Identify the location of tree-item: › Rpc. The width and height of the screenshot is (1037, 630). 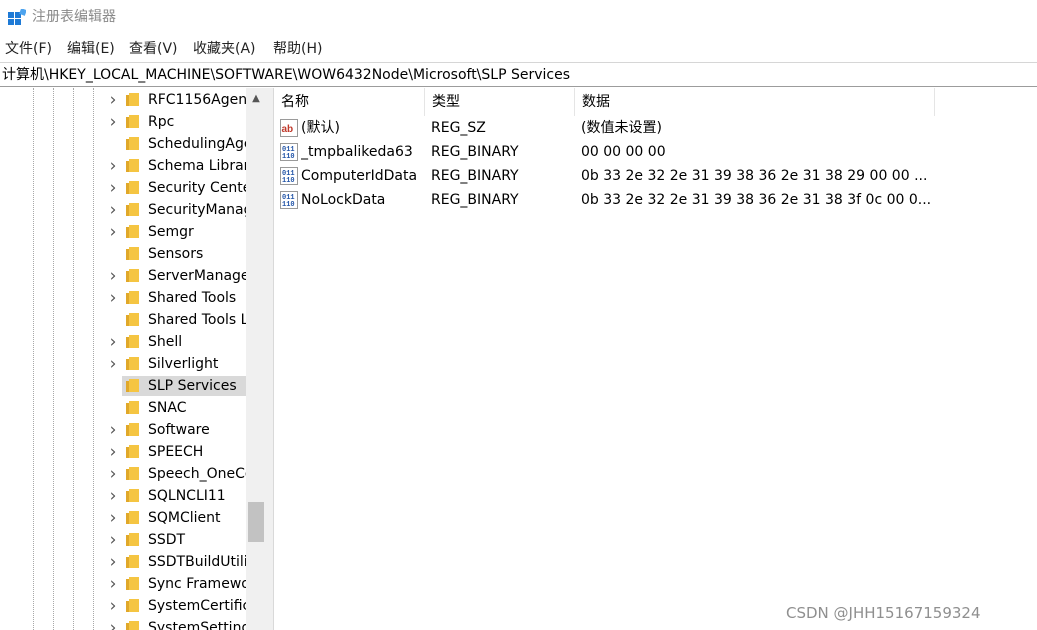
(123, 122).